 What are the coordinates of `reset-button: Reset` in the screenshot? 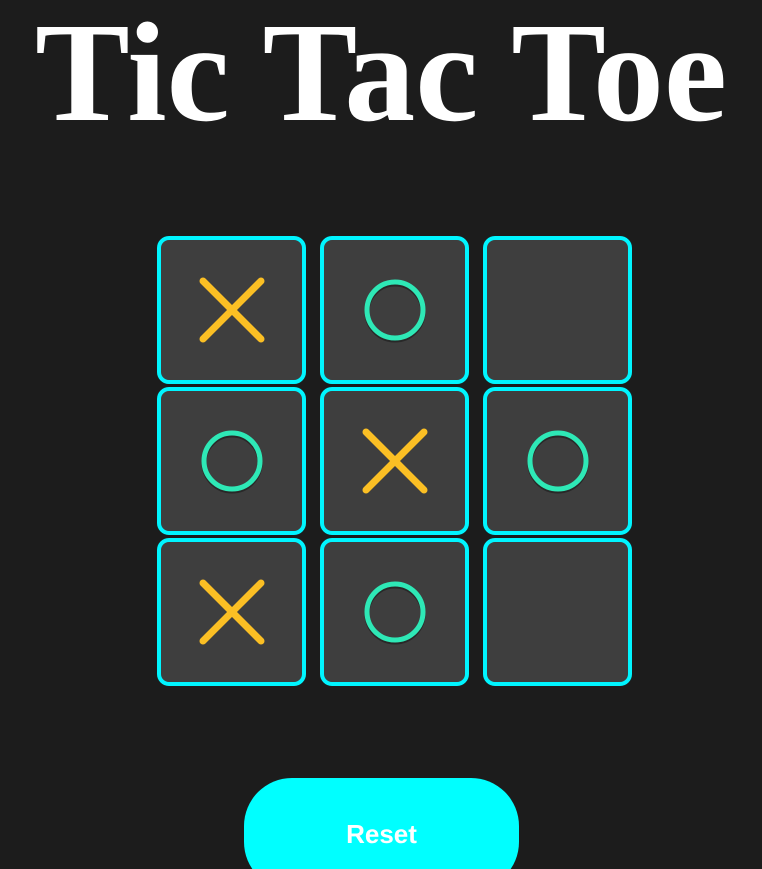 It's located at (381, 823).